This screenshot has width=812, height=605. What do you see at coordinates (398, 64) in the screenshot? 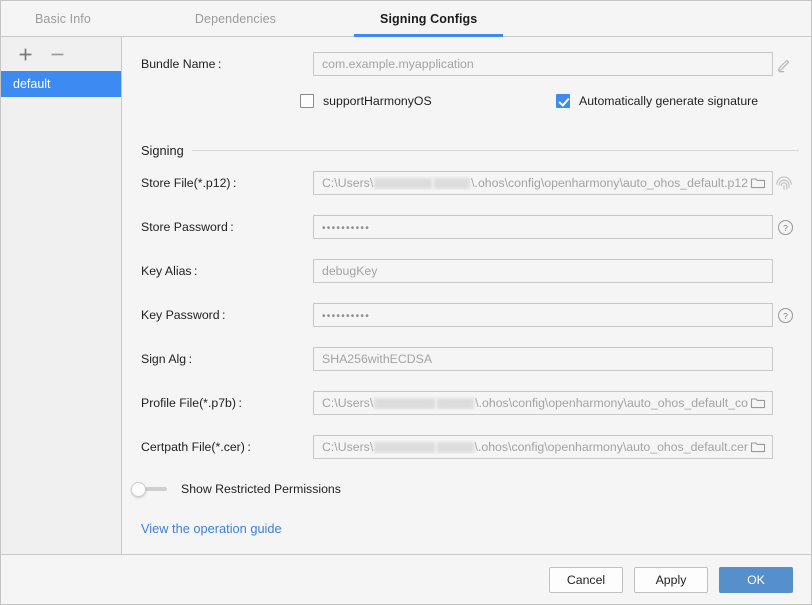
I see `bundle-name-value: com.example.myapplication` at bounding box center [398, 64].